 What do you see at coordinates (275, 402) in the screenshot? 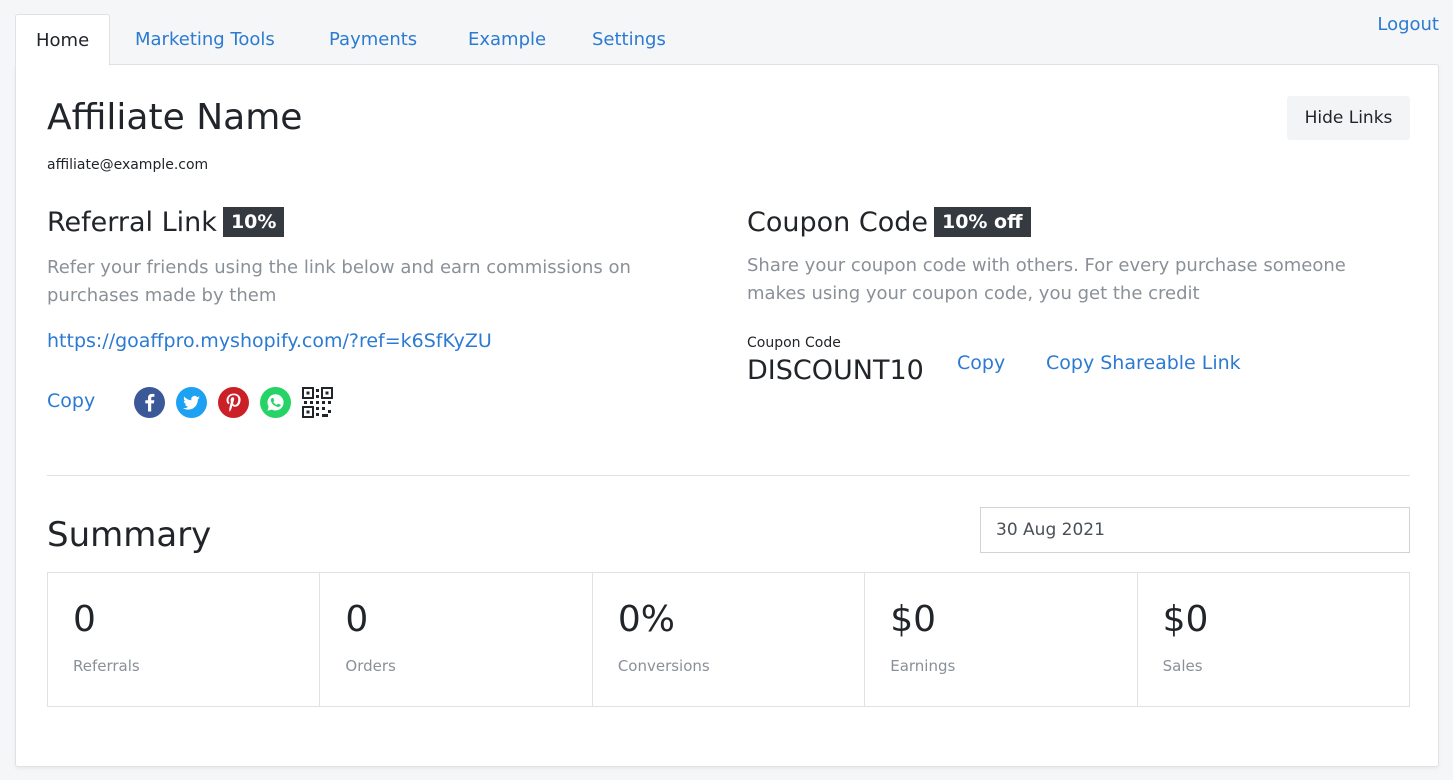
I see `whatsapp-icon` at bounding box center [275, 402].